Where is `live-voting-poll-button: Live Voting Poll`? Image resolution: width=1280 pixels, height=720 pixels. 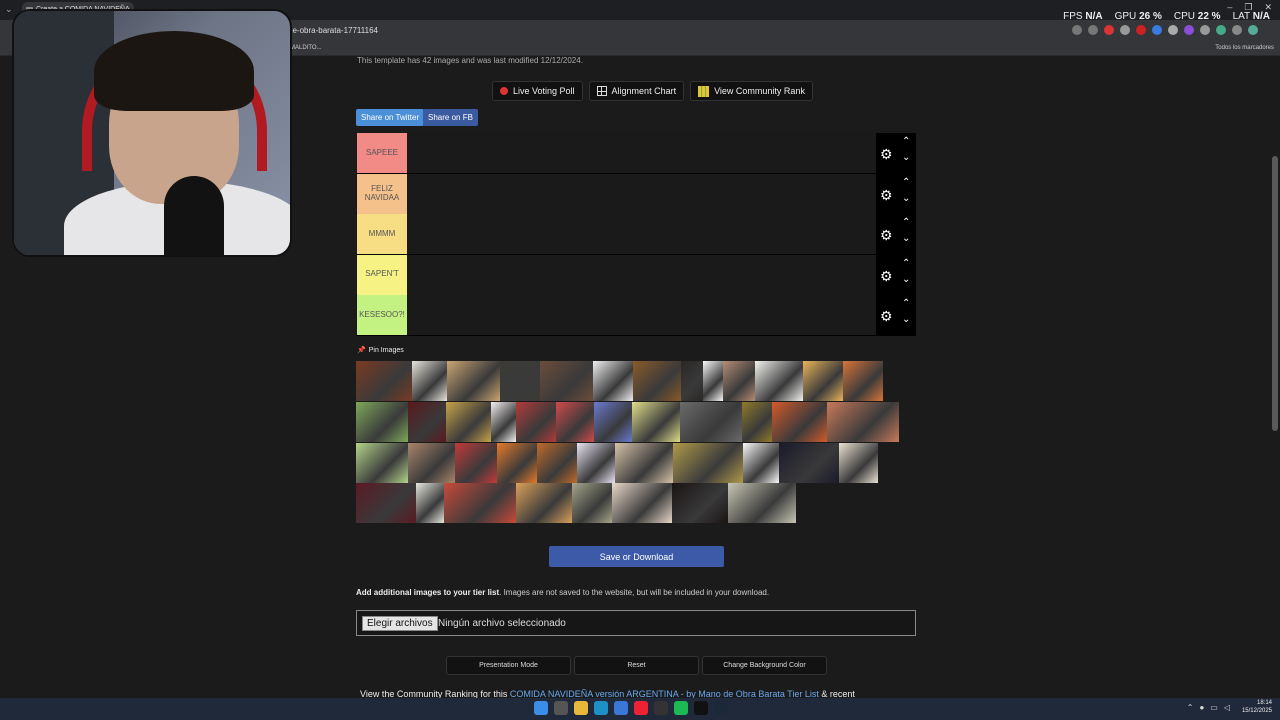
live-voting-poll-button: Live Voting Poll is located at coordinates (537, 91).